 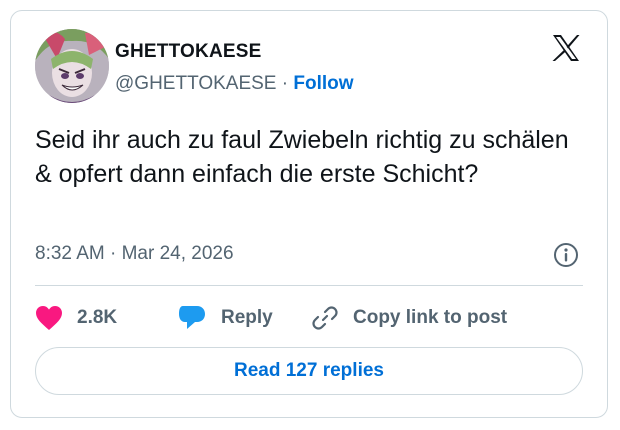 I want to click on reply-label: Reply, so click(x=247, y=317).